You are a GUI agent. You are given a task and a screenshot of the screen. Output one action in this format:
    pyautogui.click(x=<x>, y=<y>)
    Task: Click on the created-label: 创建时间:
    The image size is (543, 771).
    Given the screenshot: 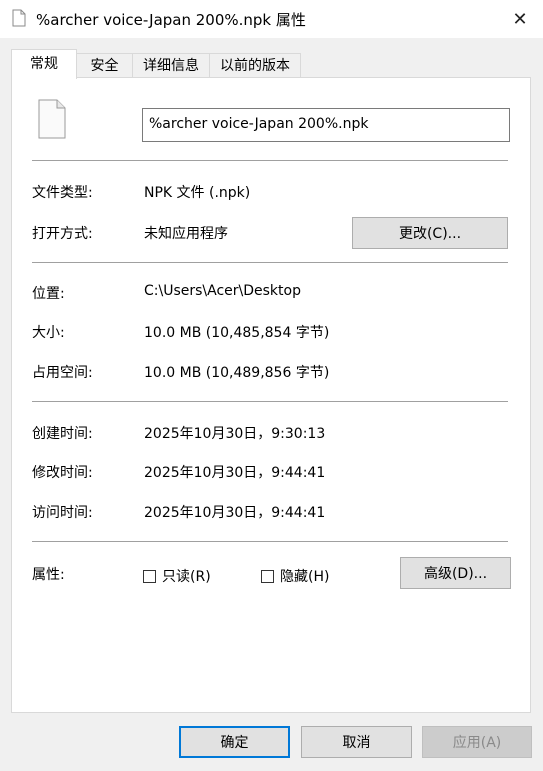 What is the action you would take?
    pyautogui.click(x=62, y=434)
    